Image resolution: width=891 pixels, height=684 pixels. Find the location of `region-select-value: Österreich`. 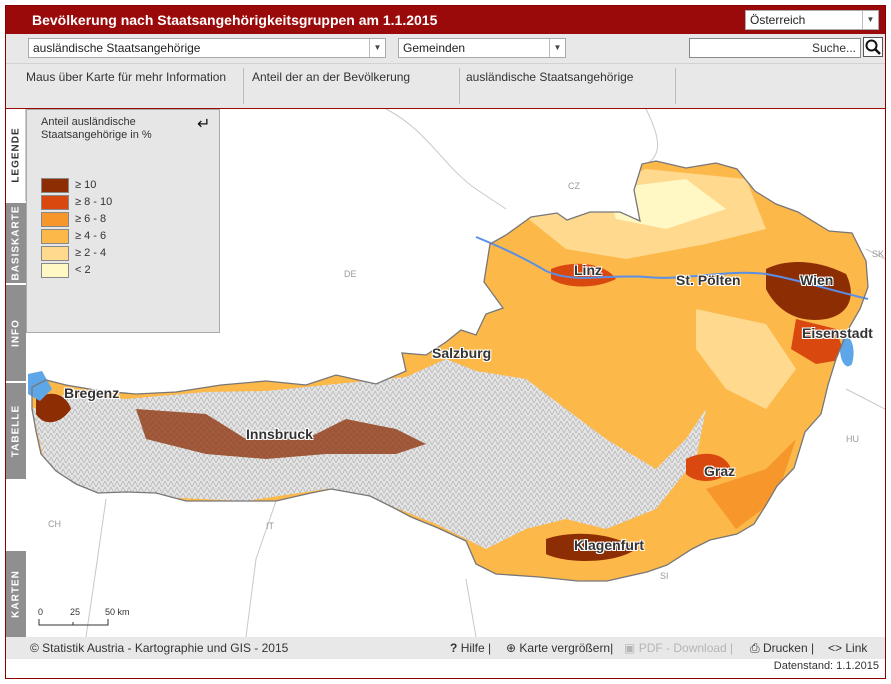

region-select-value: Österreich is located at coordinates (778, 20).